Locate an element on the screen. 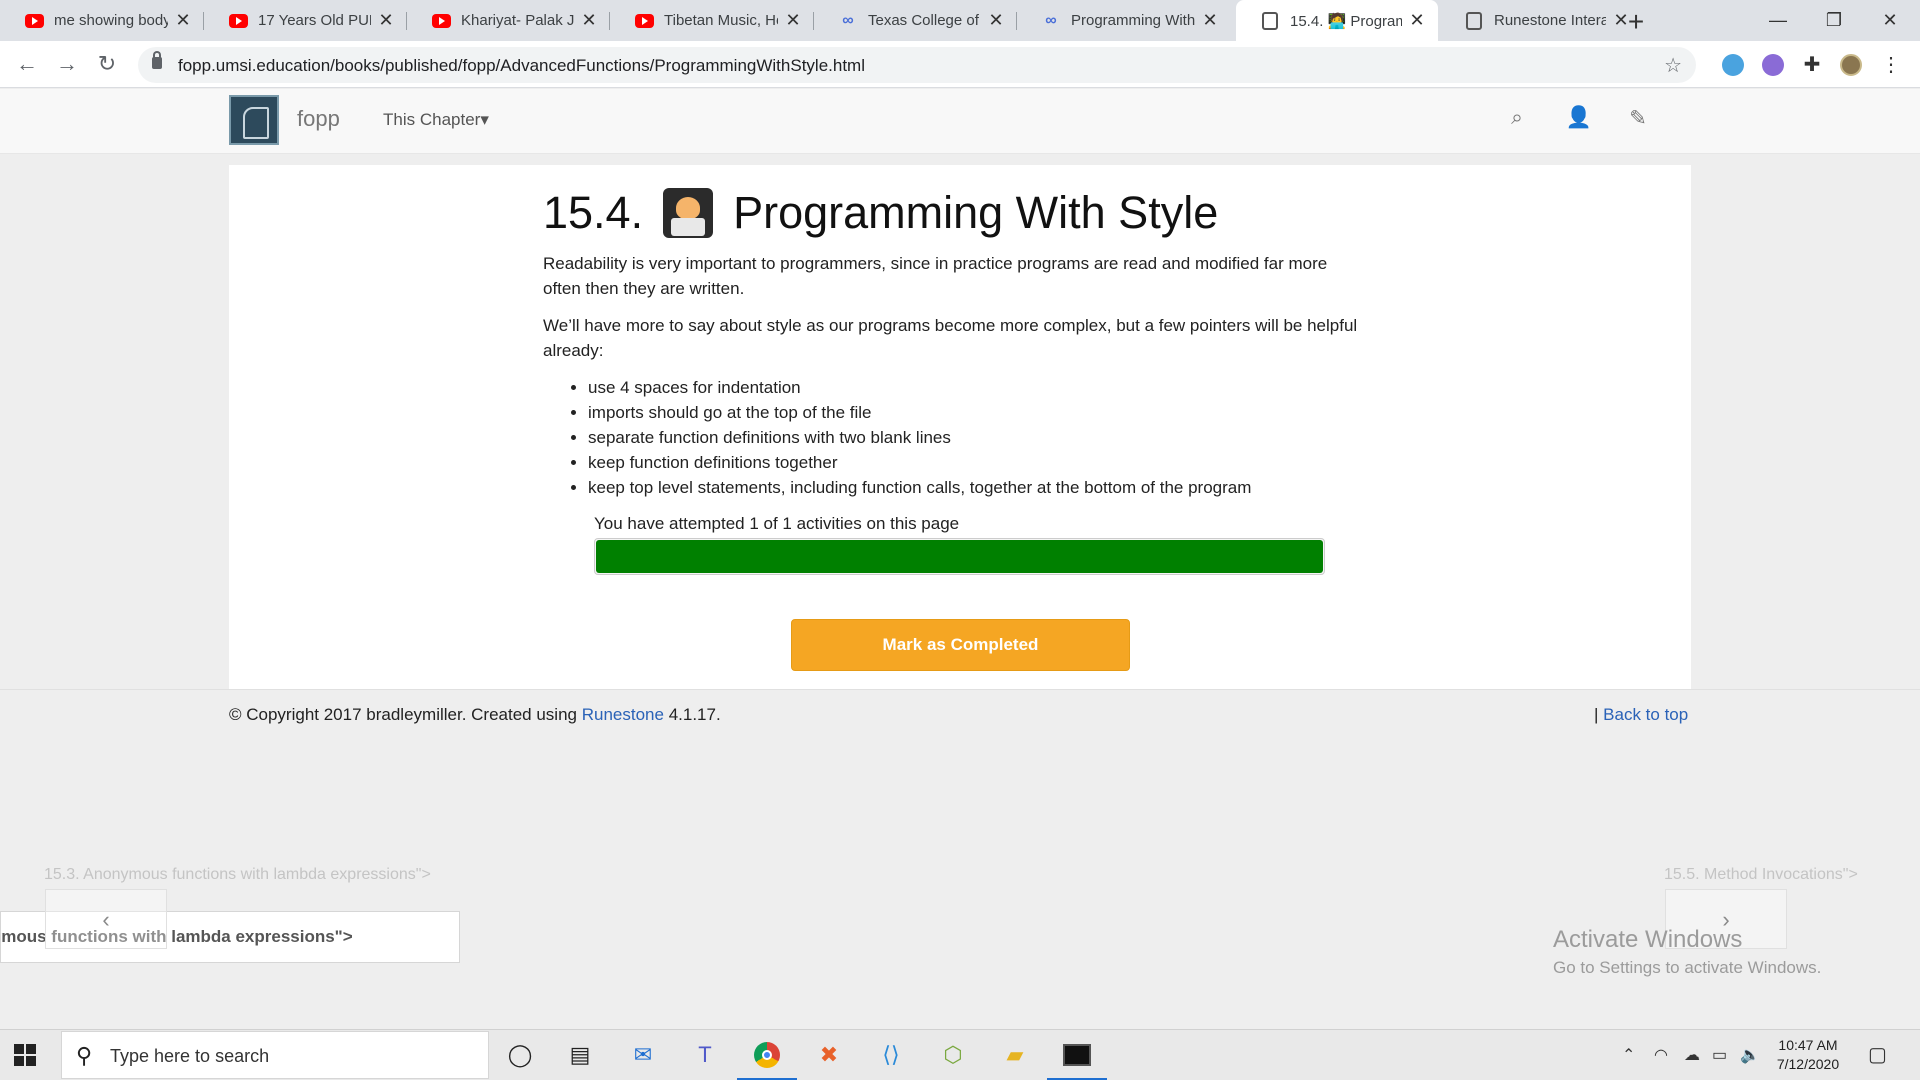 Image resolution: width=1920 pixels, height=1080 pixels. file-explorer-icon: ▰ is located at coordinates (1015, 1055).